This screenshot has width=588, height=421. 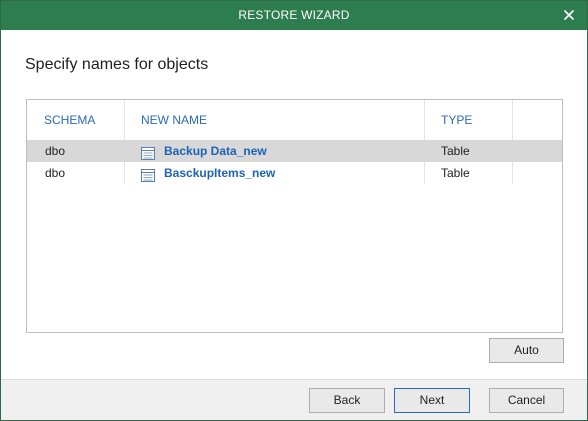 What do you see at coordinates (61, 120) in the screenshot?
I see `column-header-schema: SCHEMA` at bounding box center [61, 120].